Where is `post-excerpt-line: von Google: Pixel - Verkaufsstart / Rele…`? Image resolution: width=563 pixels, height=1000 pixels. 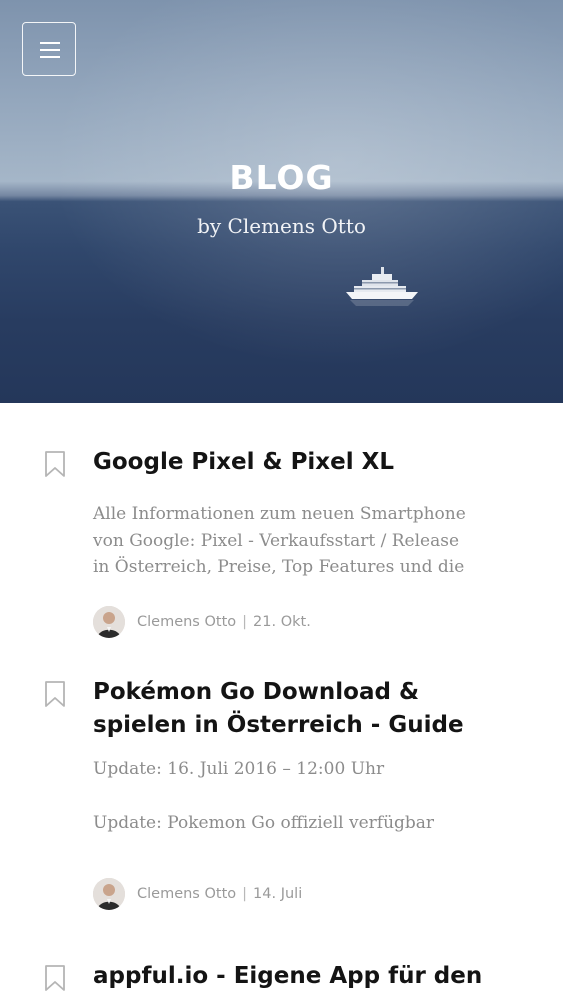 post-excerpt-line: von Google: Pixel - Verkaufsstart / Rele… is located at coordinates (276, 540).